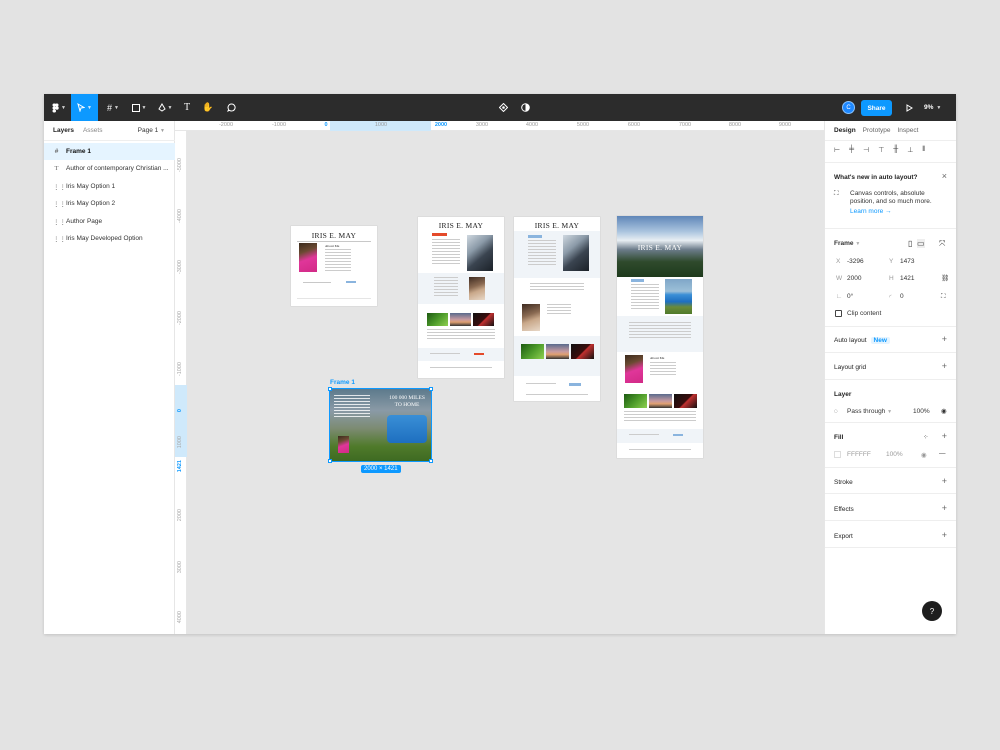 The width and height of the screenshot is (1000, 750). Describe the element at coordinates (557, 225) in the screenshot. I see `site-title: IRIS E. MAY` at that location.